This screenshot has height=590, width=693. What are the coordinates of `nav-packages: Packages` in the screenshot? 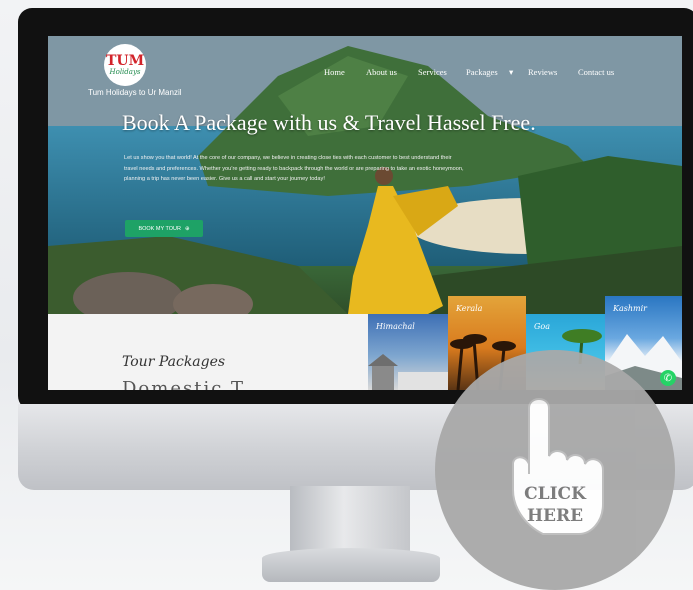 It's located at (482, 72).